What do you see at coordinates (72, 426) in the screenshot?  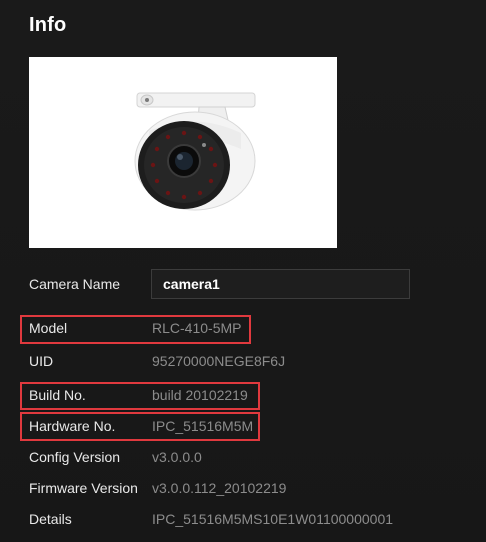 I see `hardware-no-label: Hardware No.` at bounding box center [72, 426].